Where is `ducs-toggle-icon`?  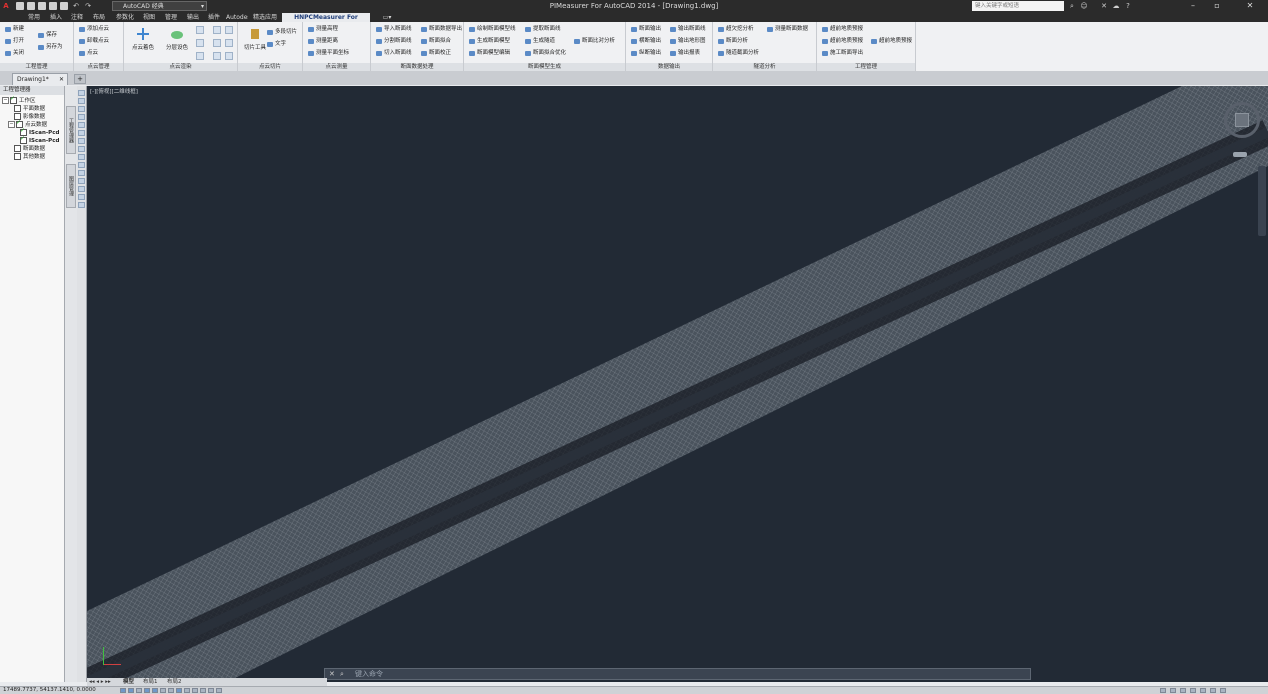
ducs-toggle-icon is located at coordinates (171, 690).